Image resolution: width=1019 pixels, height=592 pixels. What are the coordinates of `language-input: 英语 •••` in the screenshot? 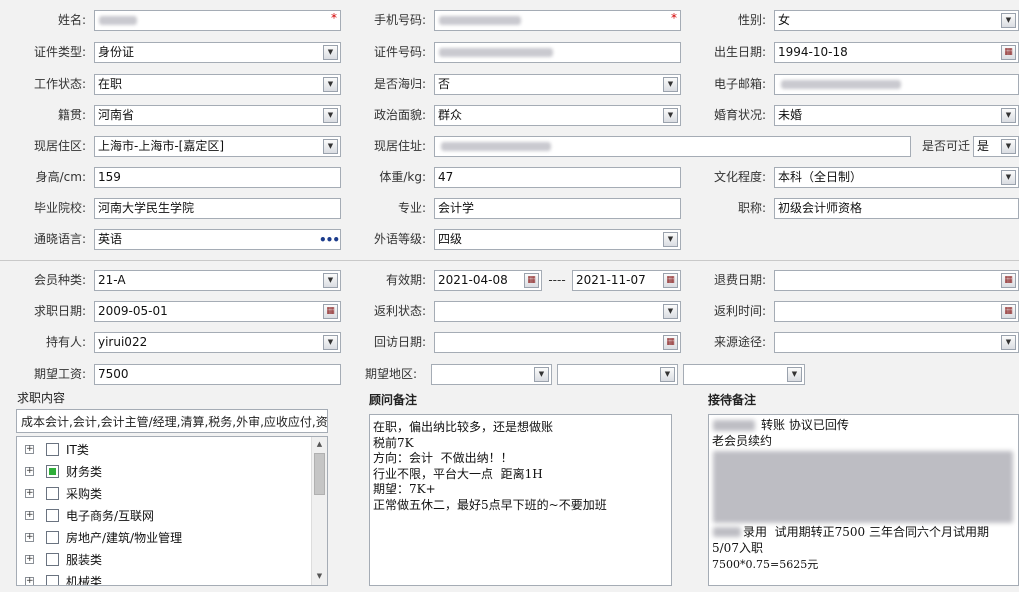 It's located at (217, 239).